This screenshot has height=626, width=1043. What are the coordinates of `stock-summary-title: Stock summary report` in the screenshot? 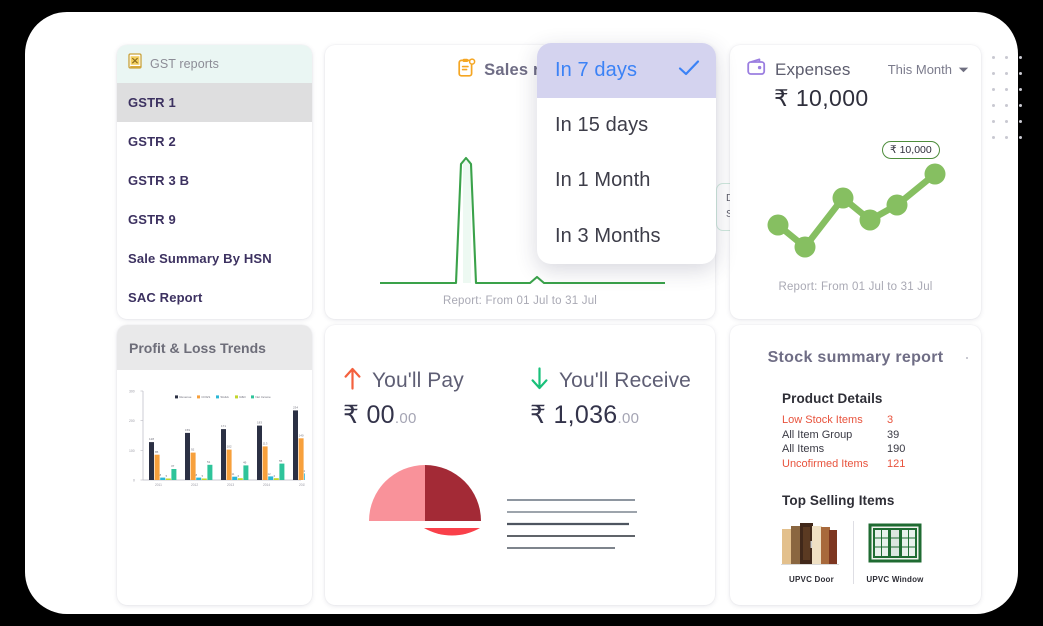 It's located at (855, 357).